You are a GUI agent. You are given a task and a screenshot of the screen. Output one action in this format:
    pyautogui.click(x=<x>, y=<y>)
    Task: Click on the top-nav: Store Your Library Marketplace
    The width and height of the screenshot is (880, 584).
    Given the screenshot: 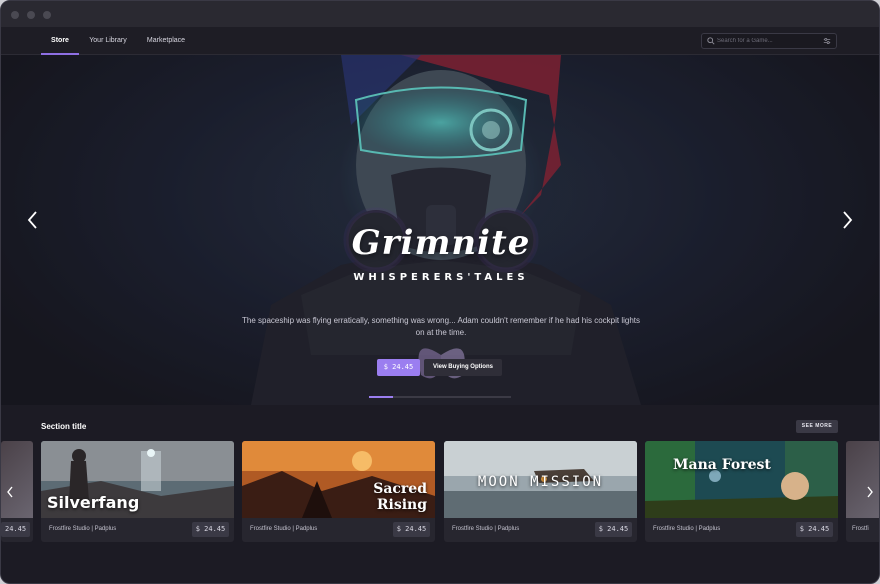 What is the action you would take?
    pyautogui.click(x=440, y=41)
    